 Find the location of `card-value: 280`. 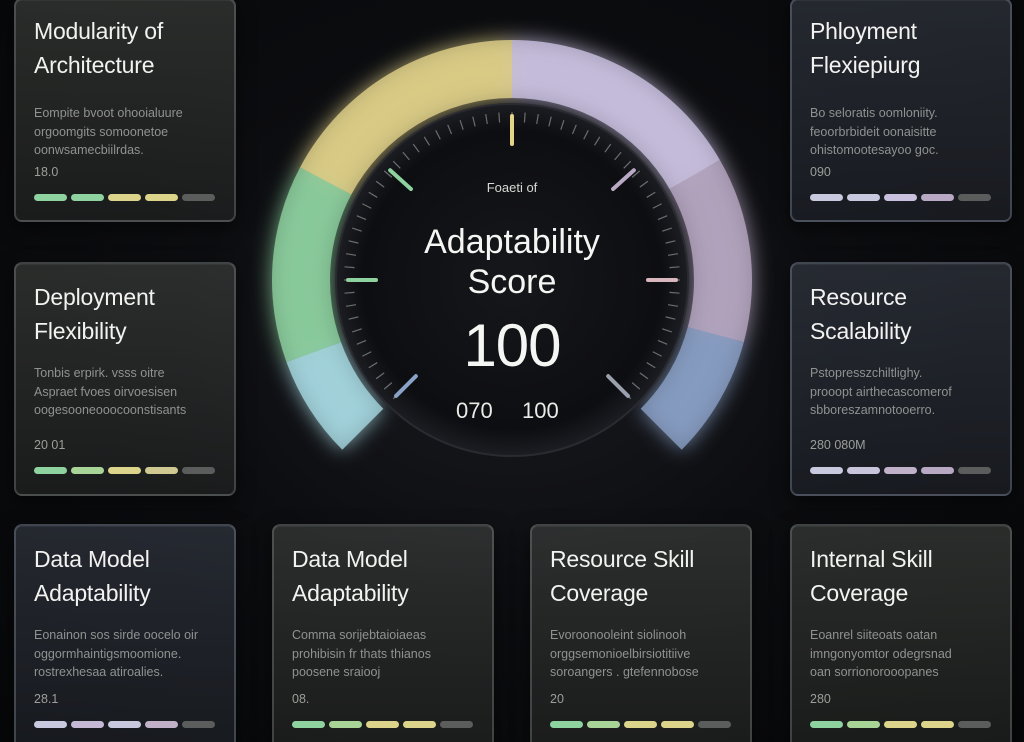

card-value: 280 is located at coordinates (820, 699).